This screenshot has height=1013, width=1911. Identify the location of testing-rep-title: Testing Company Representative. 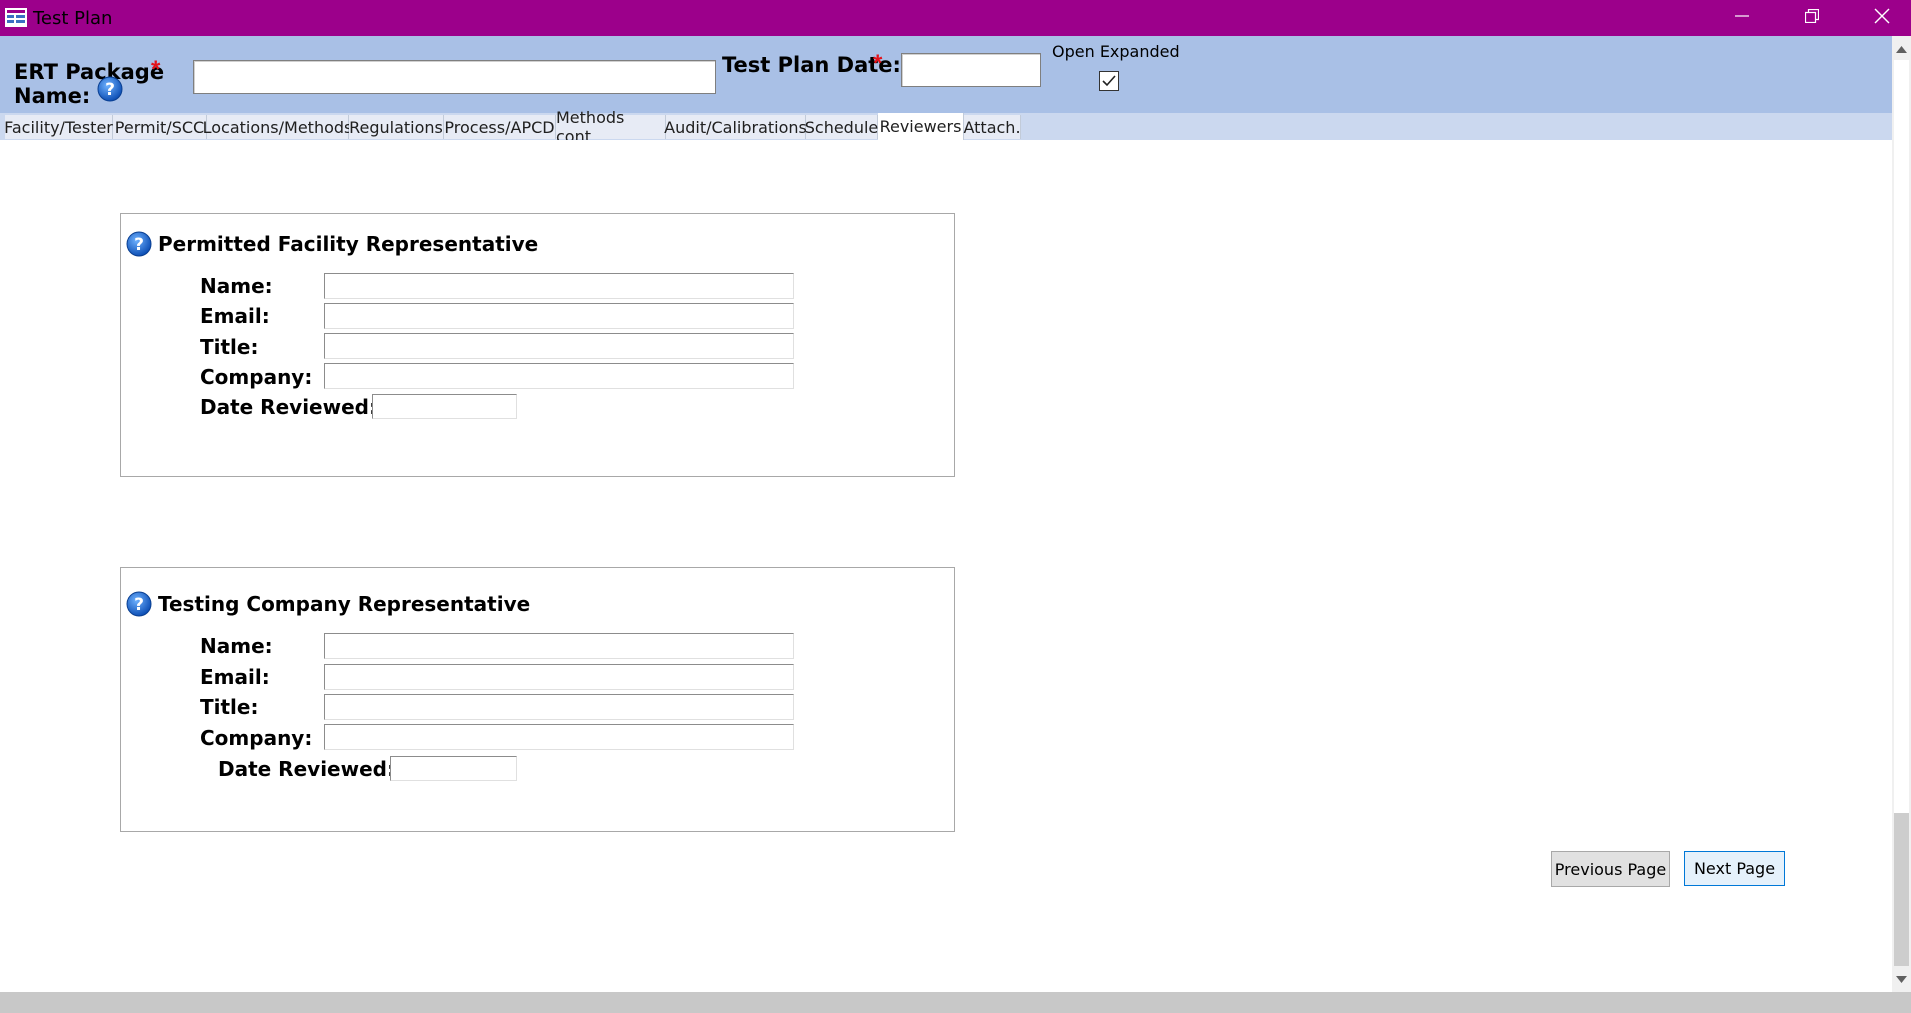
(344, 604).